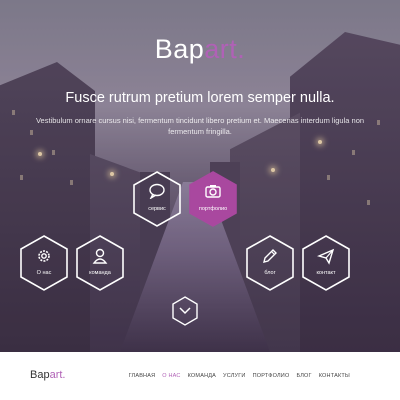 This screenshot has height=400, width=400. Describe the element at coordinates (270, 258) in the screenshot. I see `pencil-icon` at that location.